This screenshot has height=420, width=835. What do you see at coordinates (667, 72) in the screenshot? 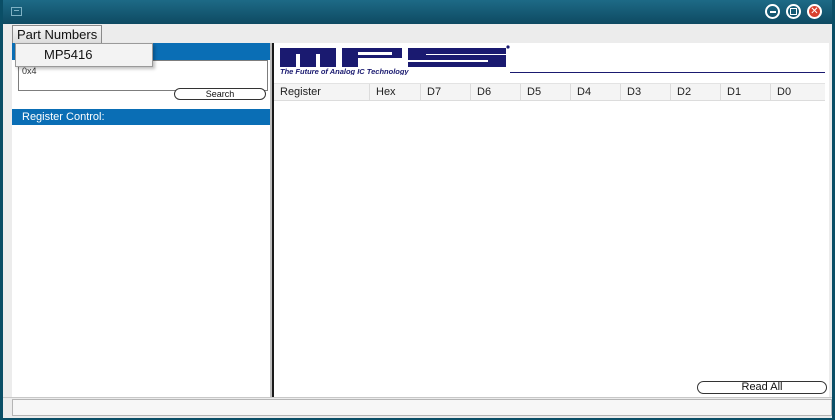
I see `logo-underline` at bounding box center [667, 72].